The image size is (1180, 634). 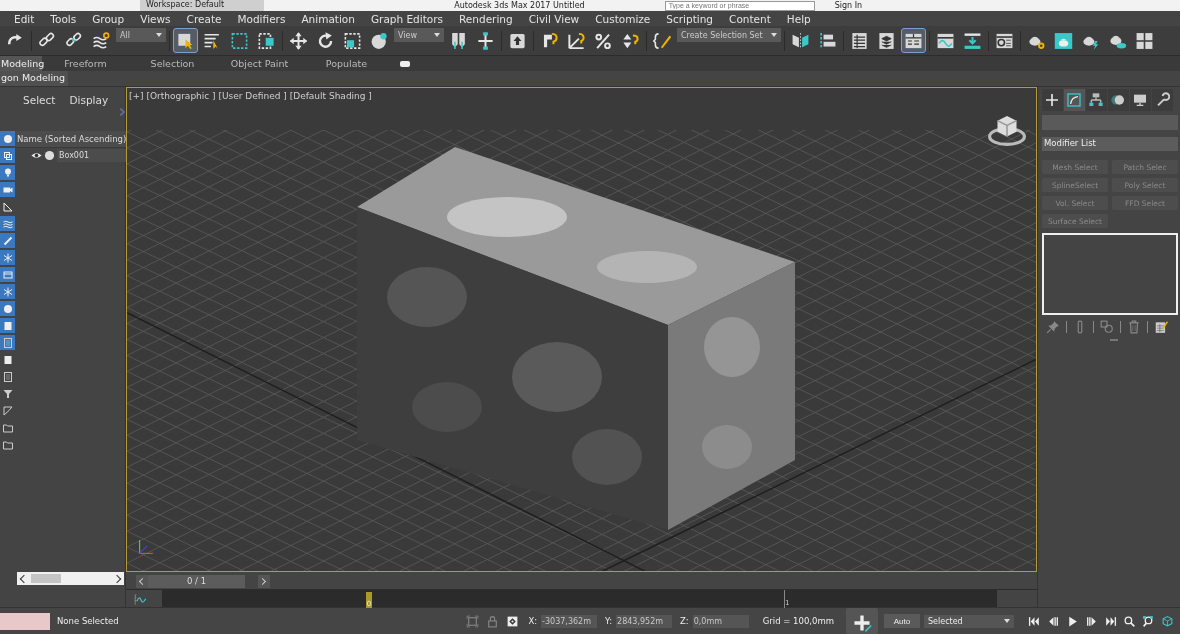 What do you see at coordinates (250, 96) in the screenshot?
I see `viewport-label: [+] [Orthographic ] [User Defined ] [Default Shading ]` at bounding box center [250, 96].